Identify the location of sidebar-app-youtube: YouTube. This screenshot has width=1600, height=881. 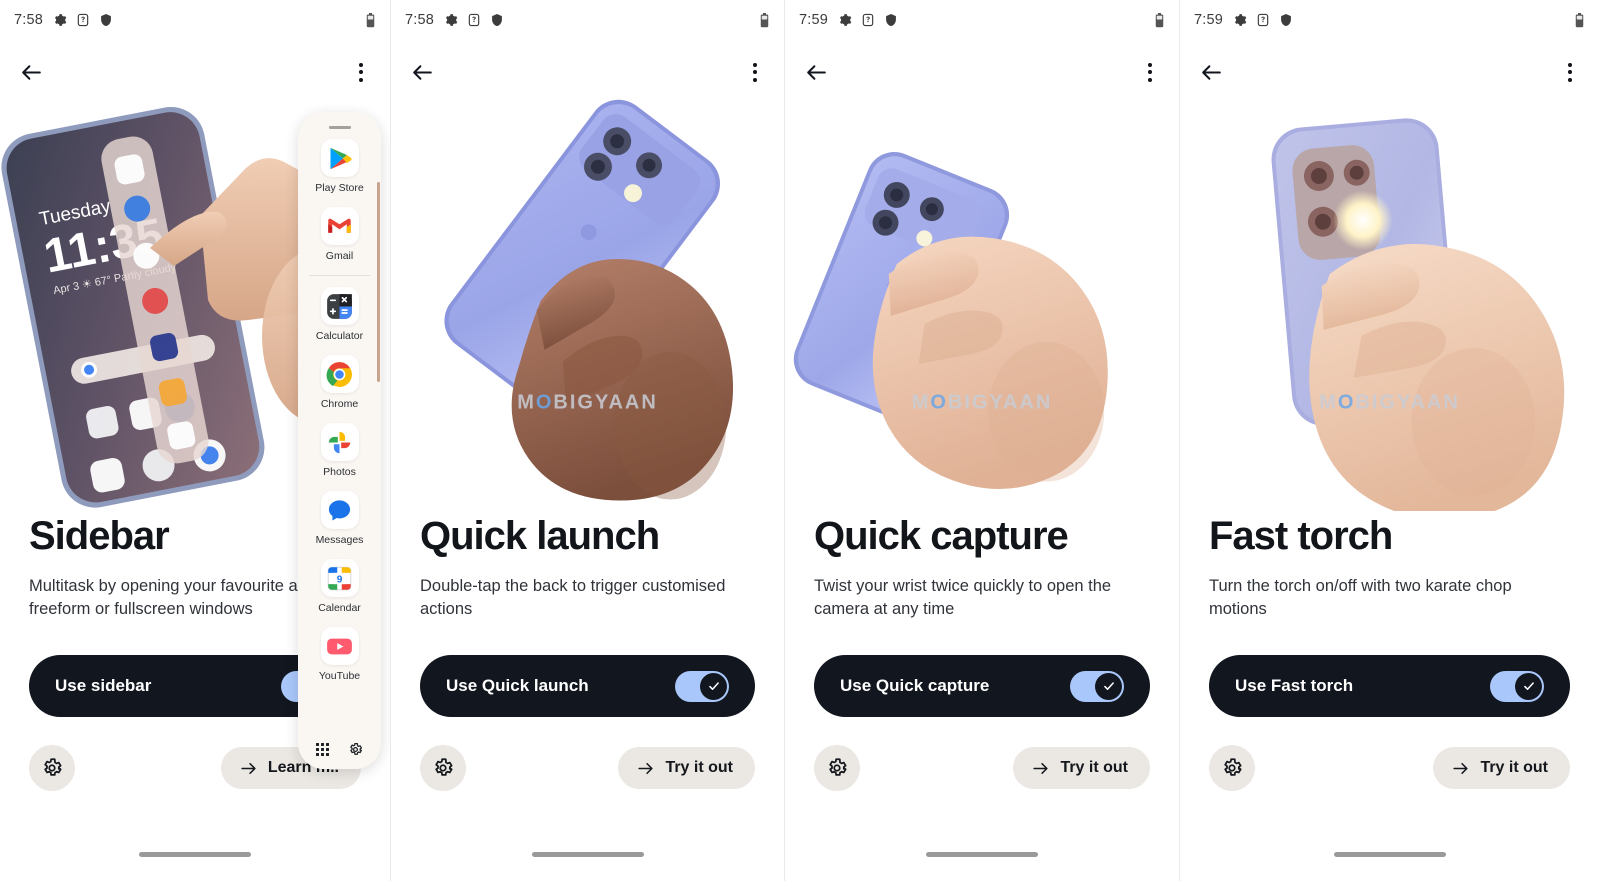
(339, 654).